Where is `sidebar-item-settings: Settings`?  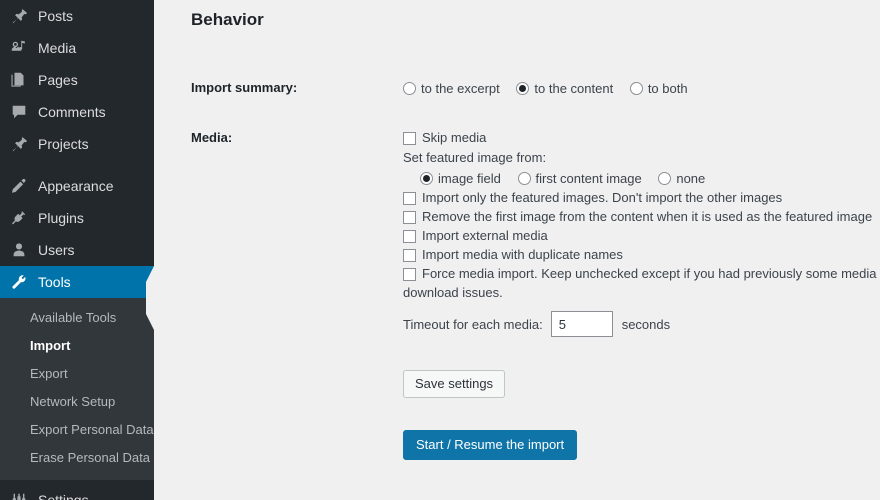
sidebar-item-settings: Settings is located at coordinates (77, 492).